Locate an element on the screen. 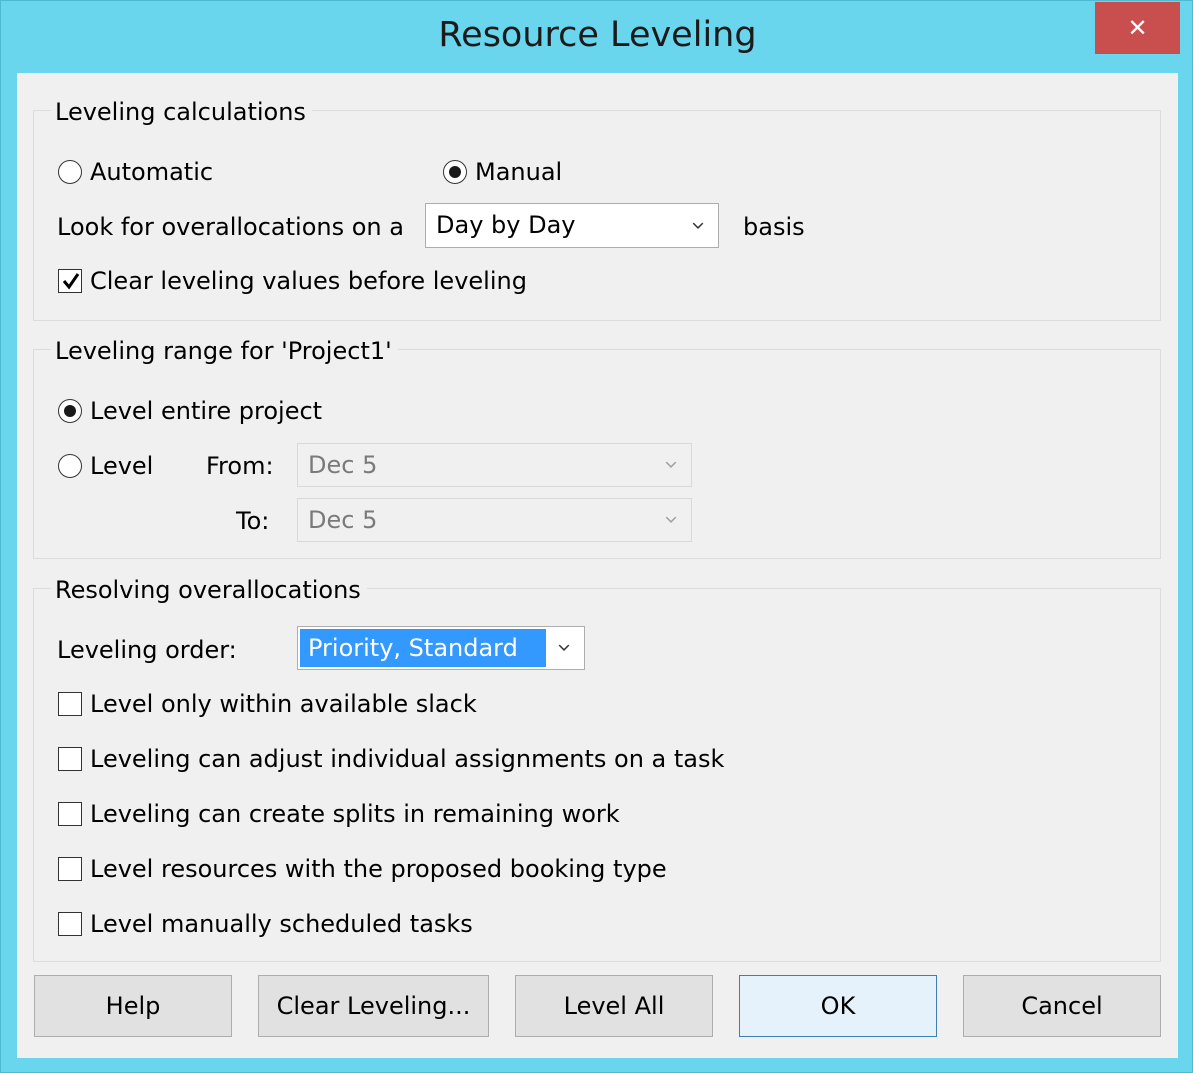 This screenshot has height=1073, width=1193. level-range-radio is located at coordinates (70, 466).